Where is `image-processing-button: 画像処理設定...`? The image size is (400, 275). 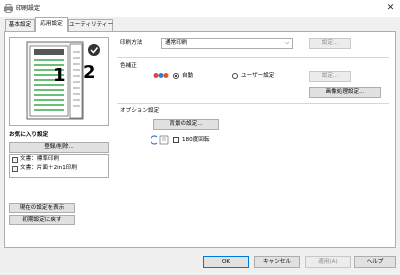
image-processing-button: 画像処理設定... is located at coordinates (345, 92).